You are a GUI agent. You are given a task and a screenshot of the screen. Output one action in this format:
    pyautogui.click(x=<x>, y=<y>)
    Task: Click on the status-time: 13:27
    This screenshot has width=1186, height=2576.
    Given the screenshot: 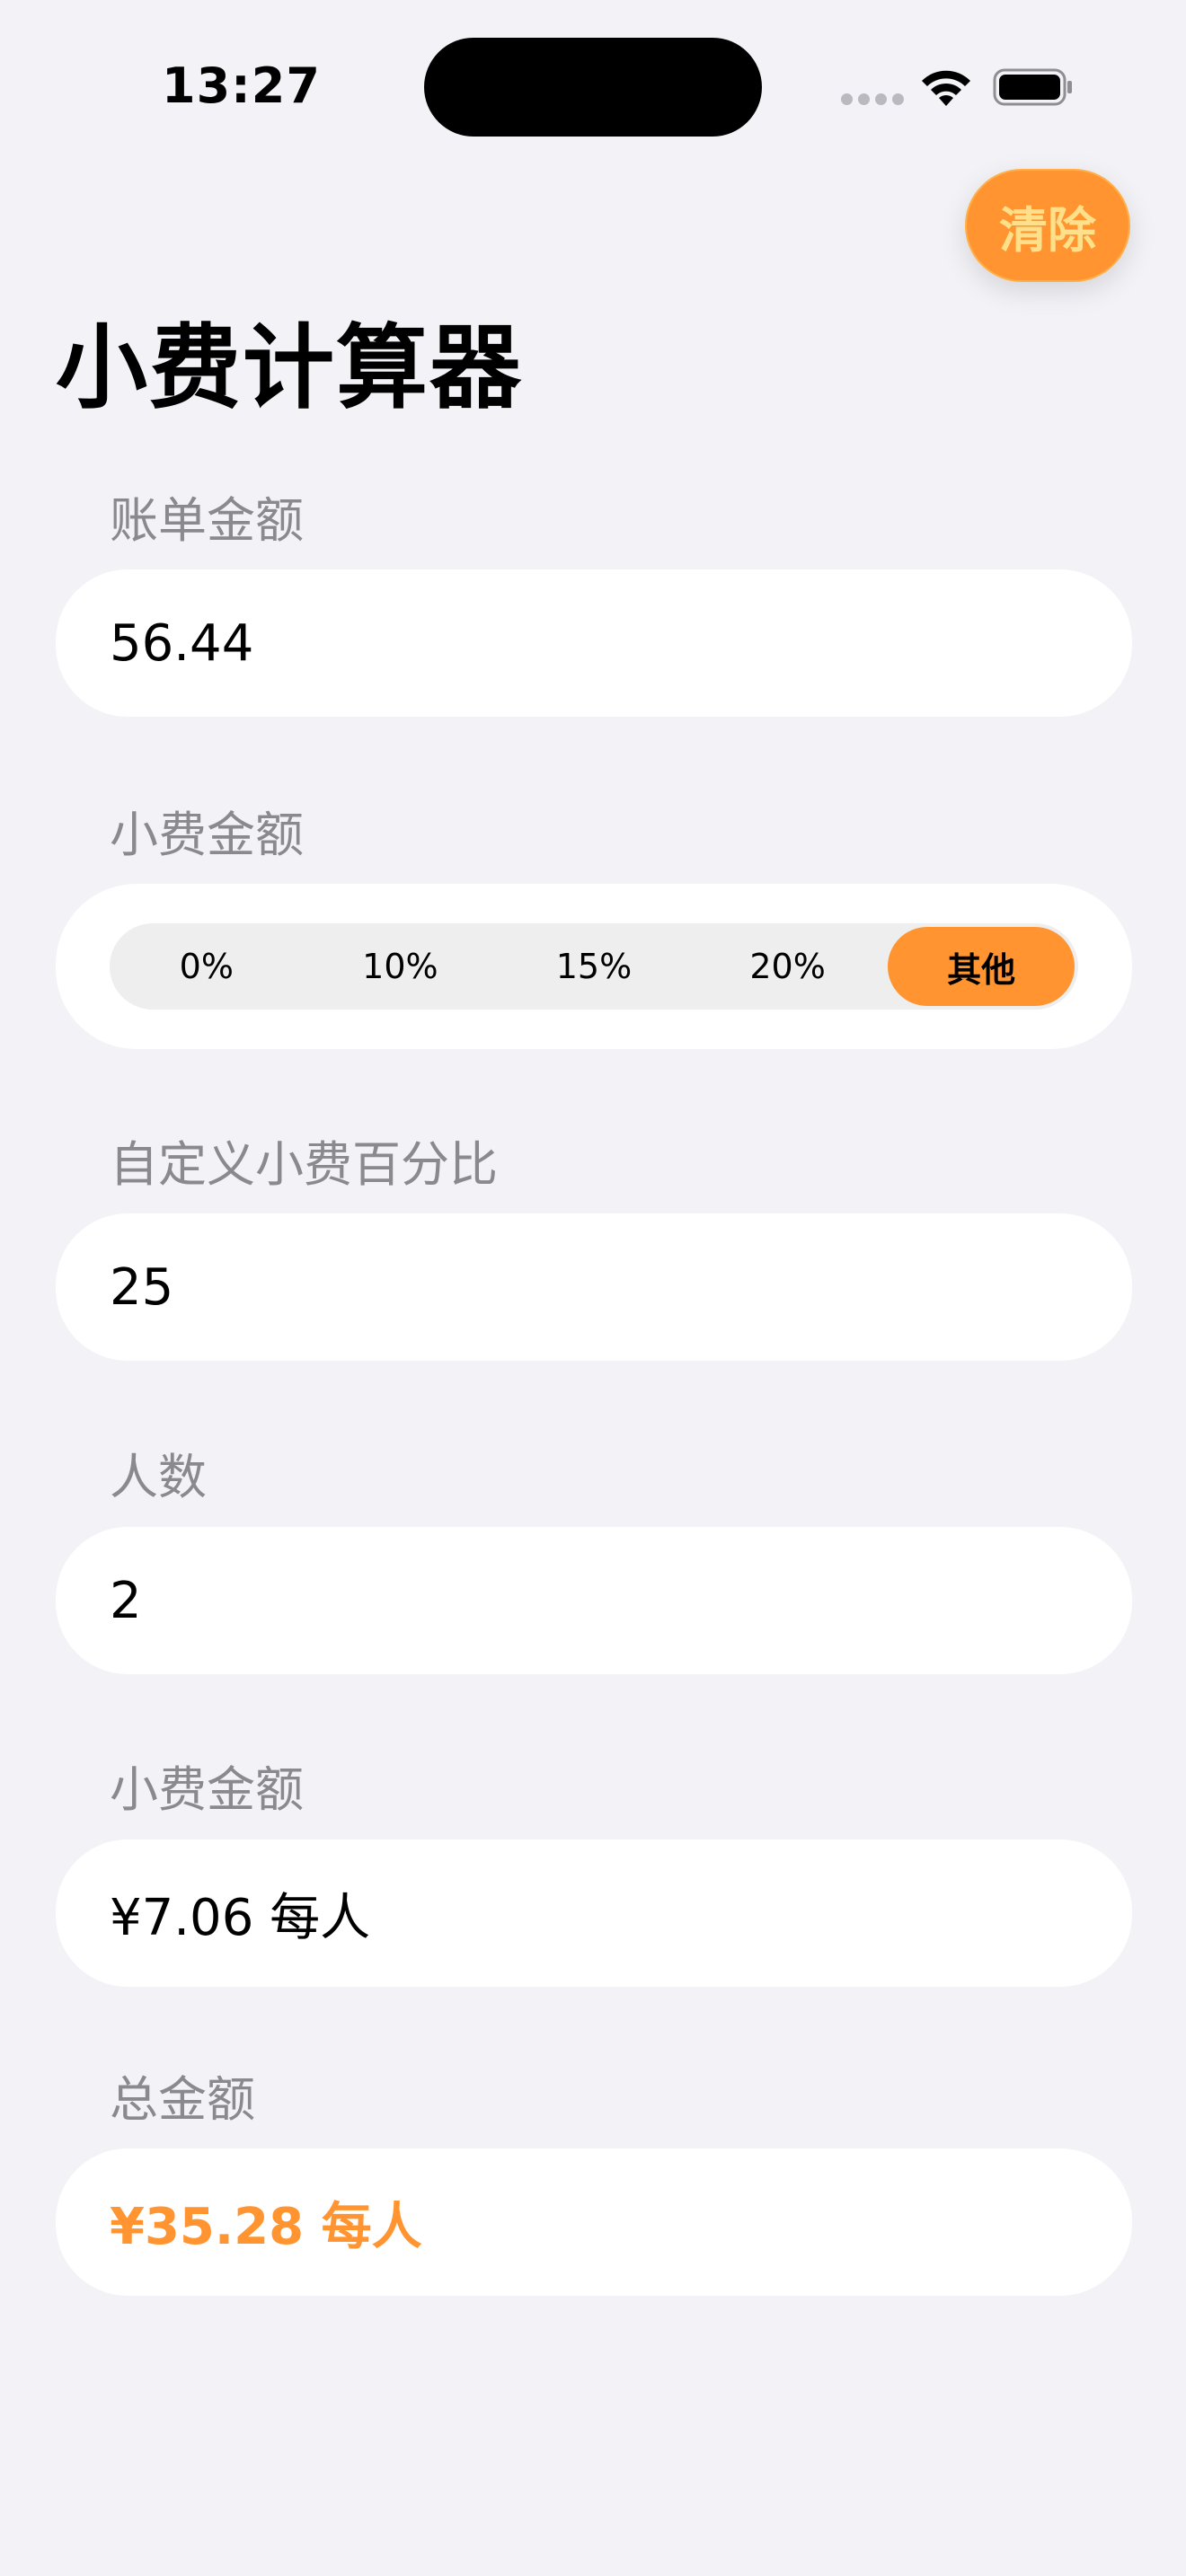 What is the action you would take?
    pyautogui.click(x=241, y=85)
    